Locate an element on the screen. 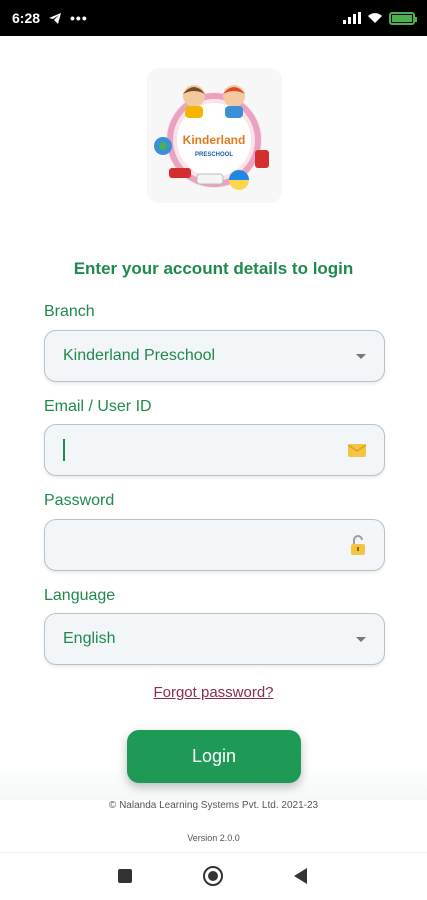 This screenshot has height=900, width=427. wifi-icon is located at coordinates (375, 18).